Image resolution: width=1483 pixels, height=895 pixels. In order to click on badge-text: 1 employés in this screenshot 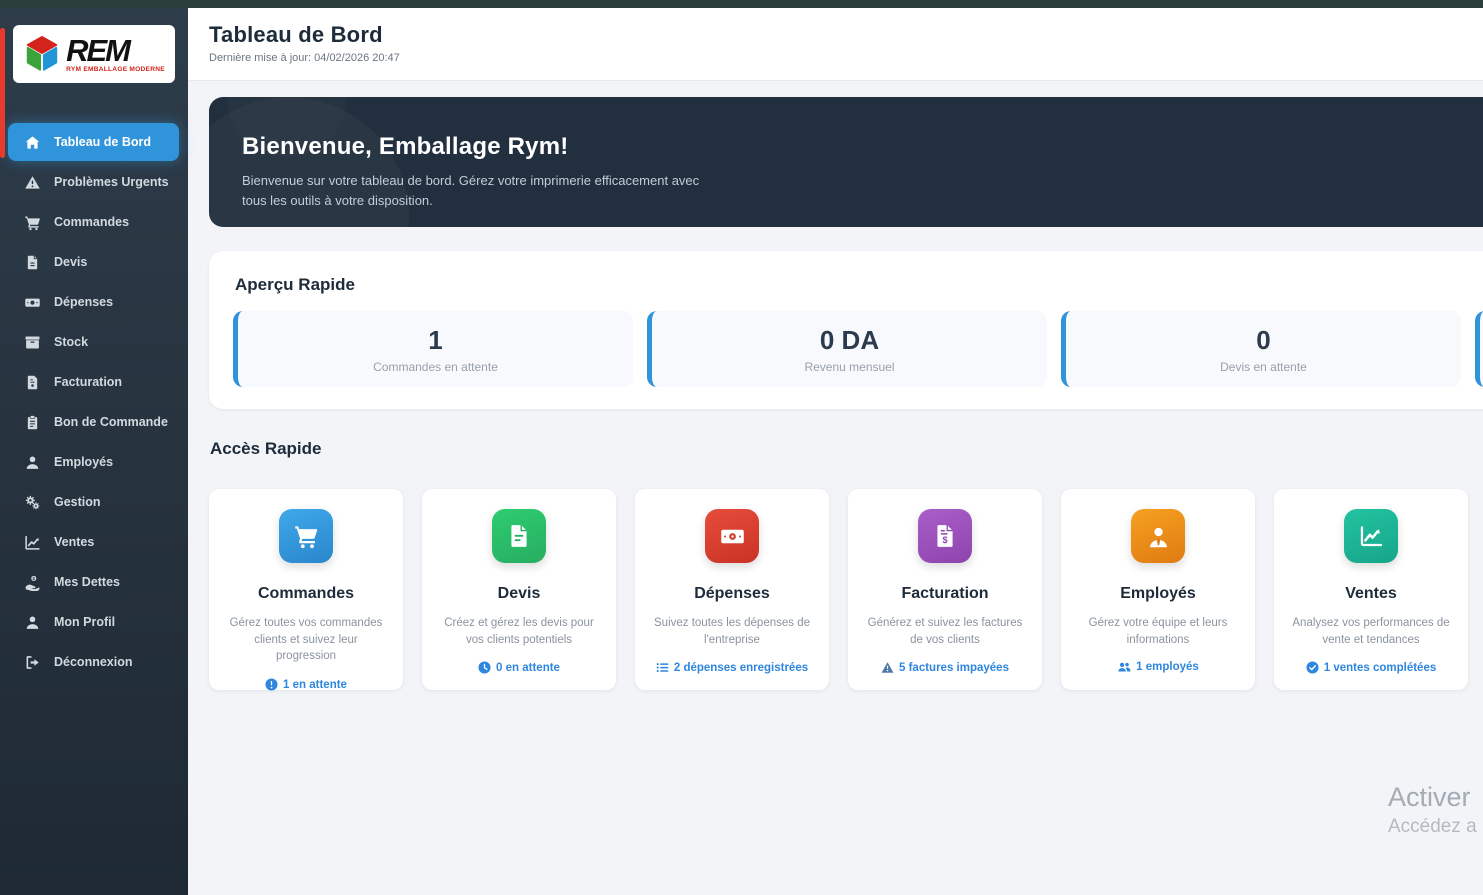, I will do `click(1167, 667)`.